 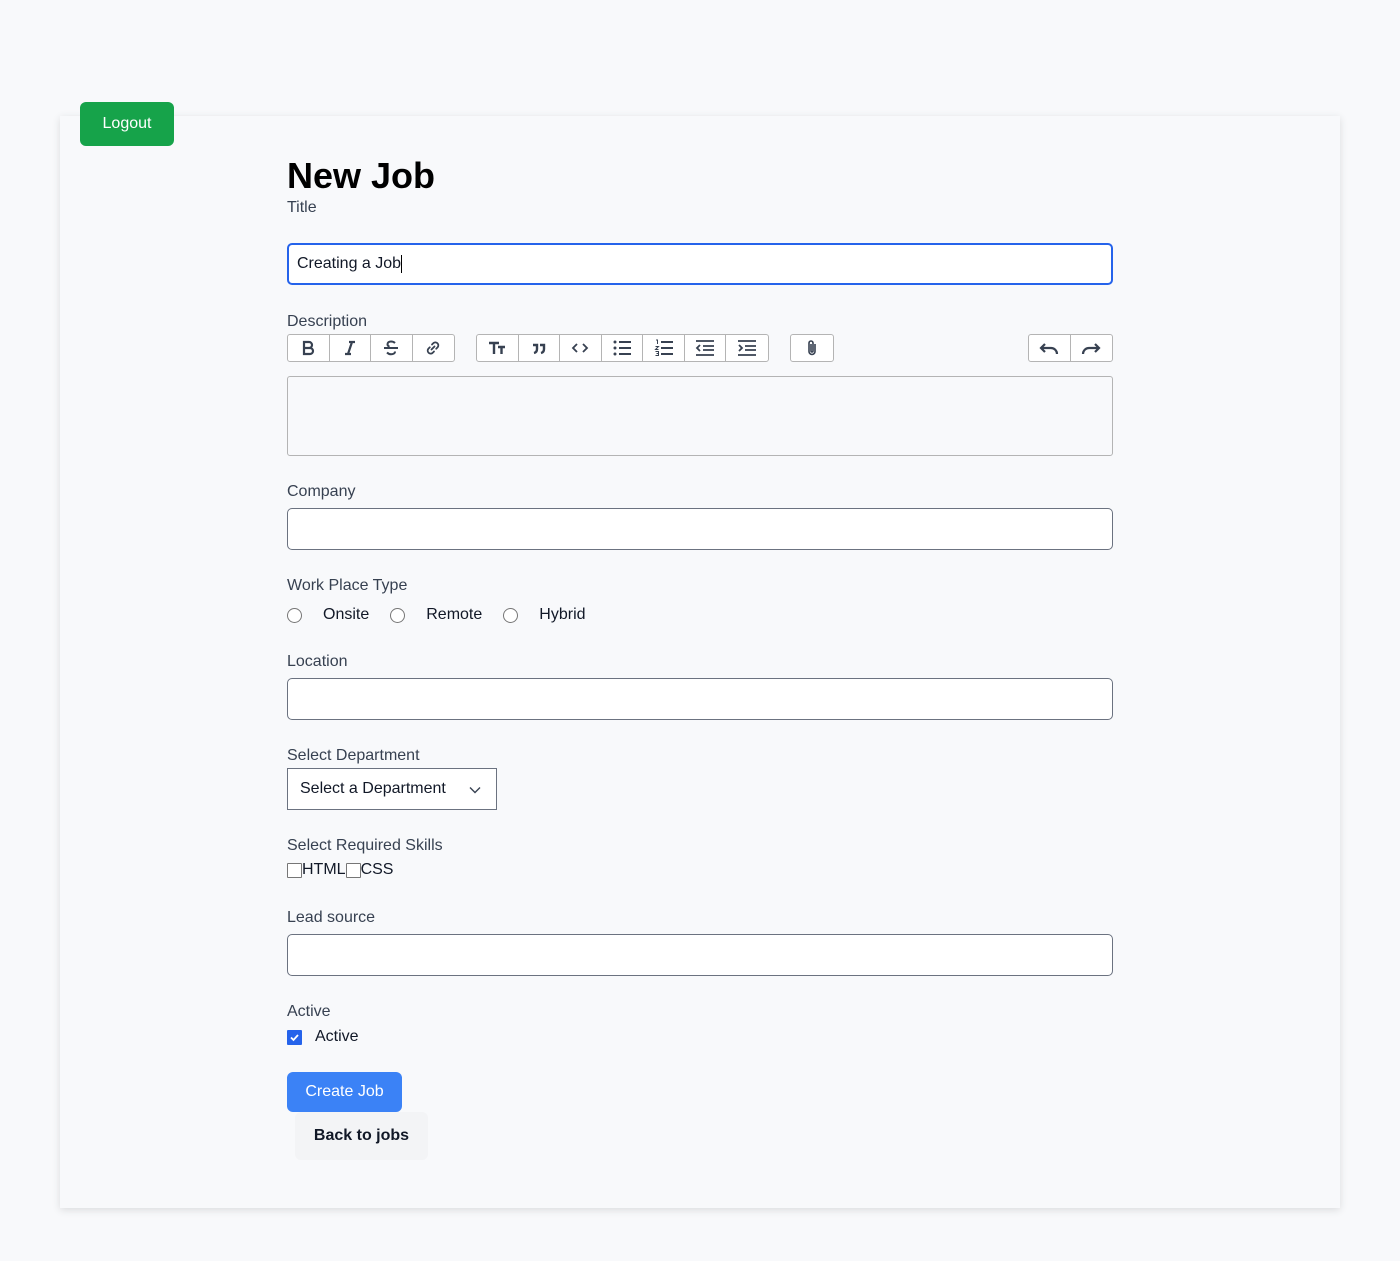 I want to click on outdent-button, so click(x=706, y=348).